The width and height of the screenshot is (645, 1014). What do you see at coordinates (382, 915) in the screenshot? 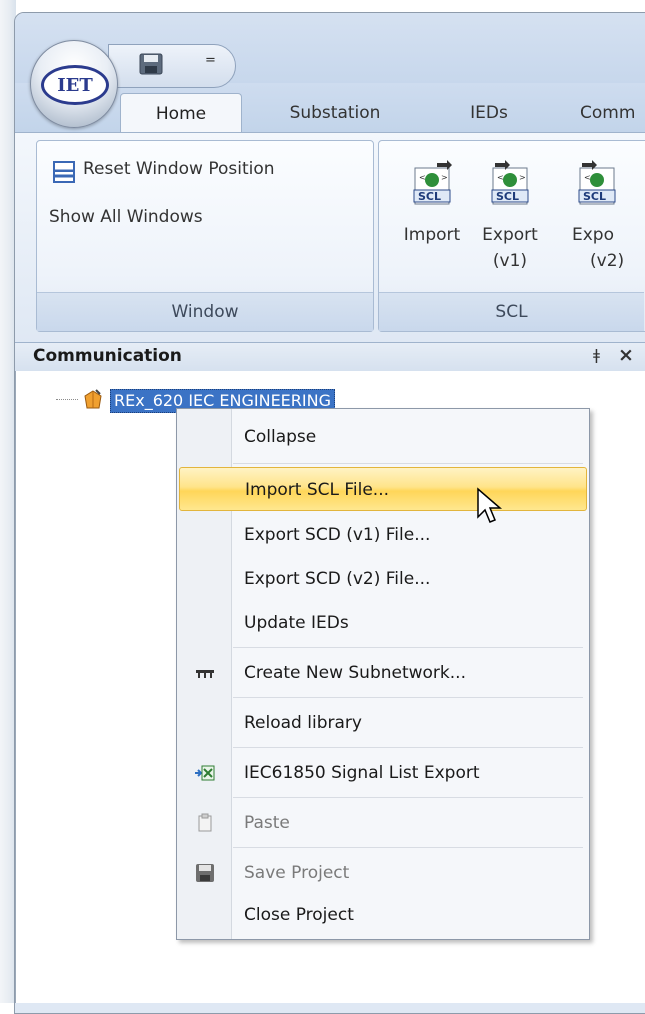
I see `menu-item-close-project: Close Project` at bounding box center [382, 915].